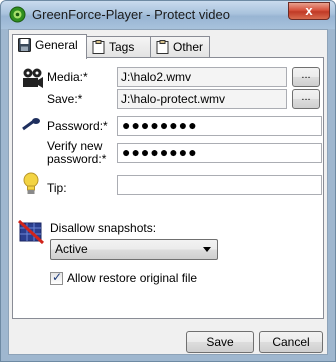 The width and height of the screenshot is (336, 362). I want to click on checkmark-icon: ✓, so click(57, 277).